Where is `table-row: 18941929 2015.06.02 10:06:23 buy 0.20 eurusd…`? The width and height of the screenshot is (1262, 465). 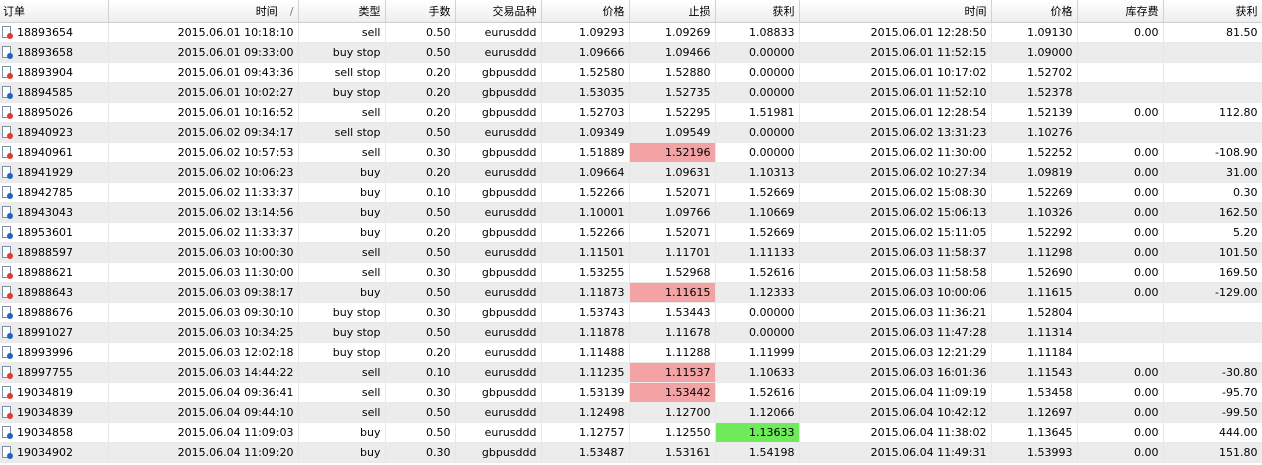
table-row: 18941929 2015.06.02 10:06:23 buy 0.20 eurusd… is located at coordinates (631, 172).